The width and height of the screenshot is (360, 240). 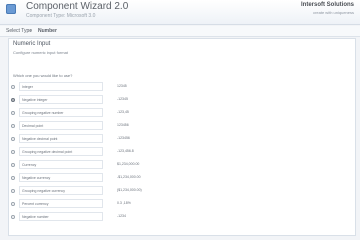 What do you see at coordinates (77, 6) in the screenshot?
I see `app-title: Component Wizard 2.0` at bounding box center [77, 6].